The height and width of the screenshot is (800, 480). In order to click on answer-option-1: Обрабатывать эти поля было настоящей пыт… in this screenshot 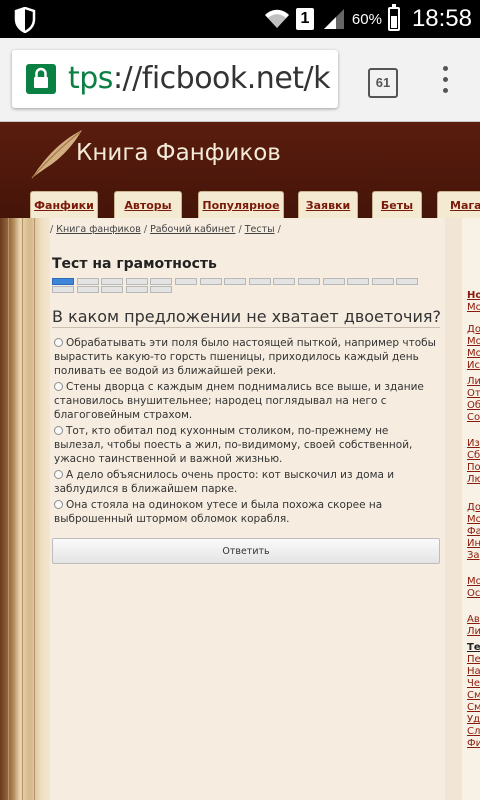, I will do `click(247, 357)`.